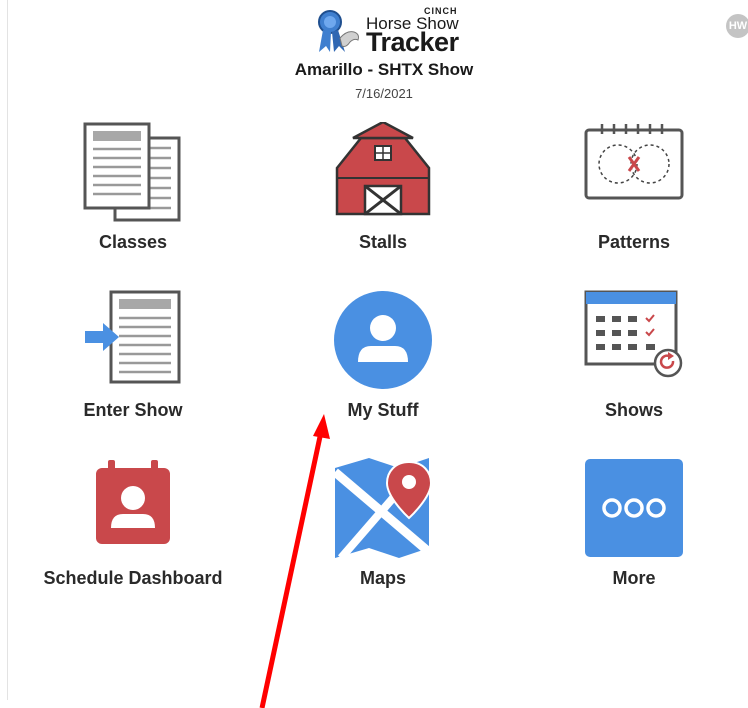  Describe the element at coordinates (633, 334) in the screenshot. I see `calendar-icon` at that location.